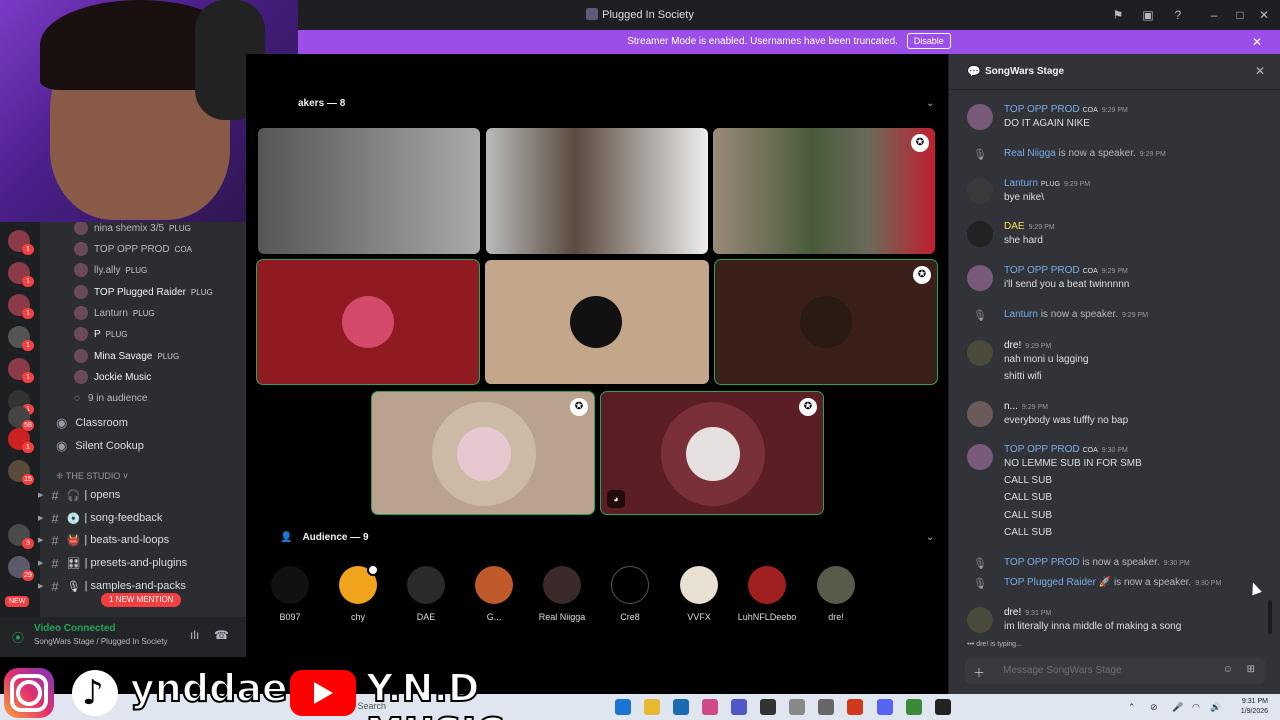 This screenshot has height=720, width=1280. I want to click on tray-chevron-icon: ⌃, so click(1132, 707).